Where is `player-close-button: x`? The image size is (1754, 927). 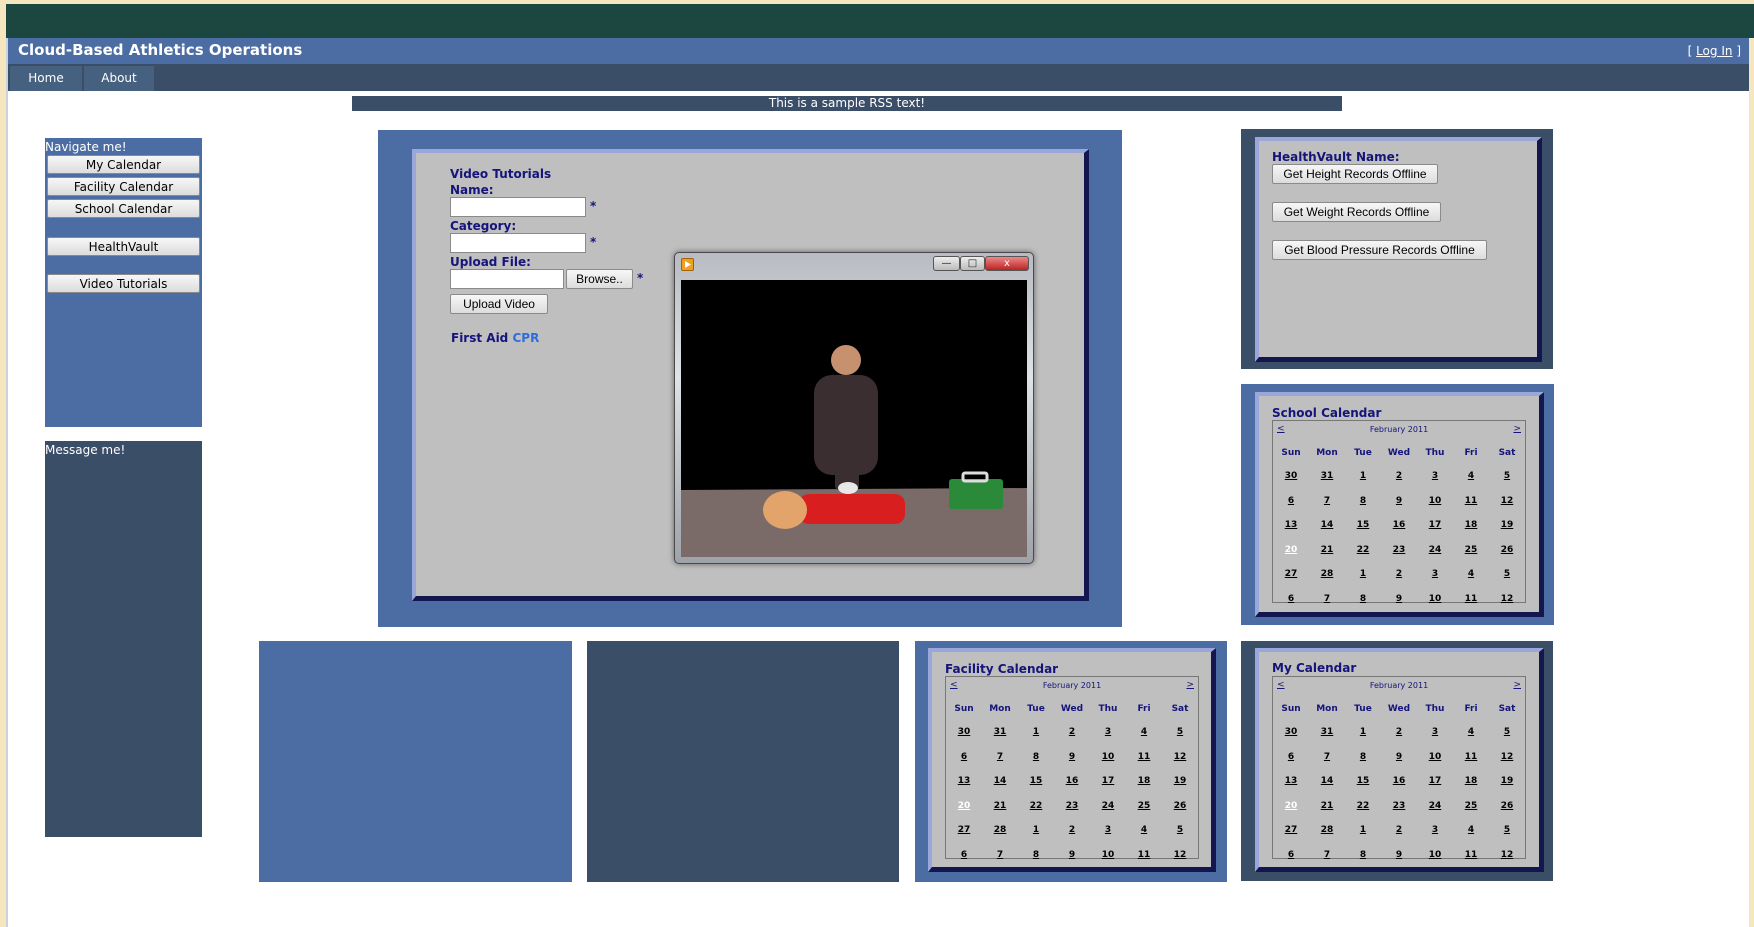 player-close-button: x is located at coordinates (1007, 263).